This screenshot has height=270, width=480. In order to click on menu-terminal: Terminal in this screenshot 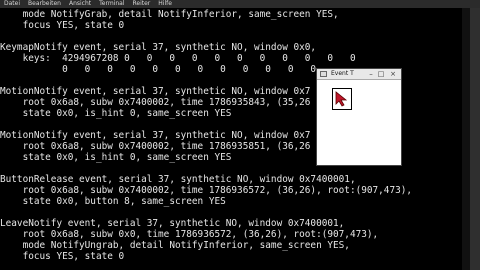, I will do `click(111, 4)`.